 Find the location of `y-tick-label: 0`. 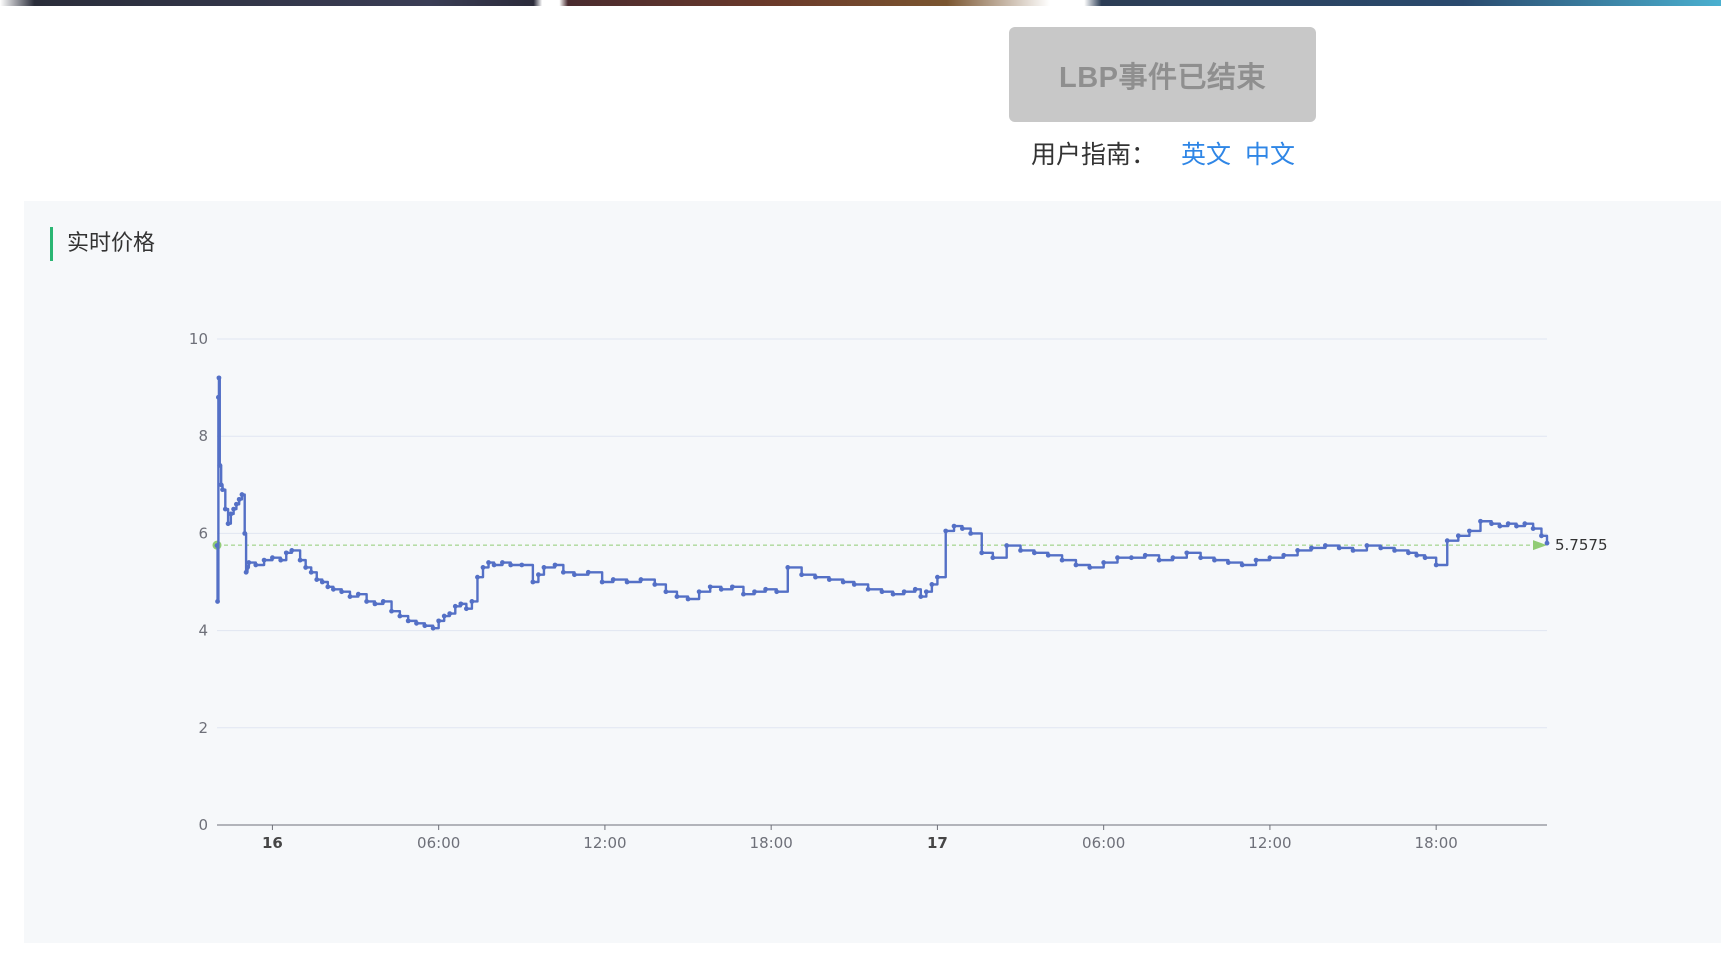

y-tick-label: 0 is located at coordinates (203, 825).